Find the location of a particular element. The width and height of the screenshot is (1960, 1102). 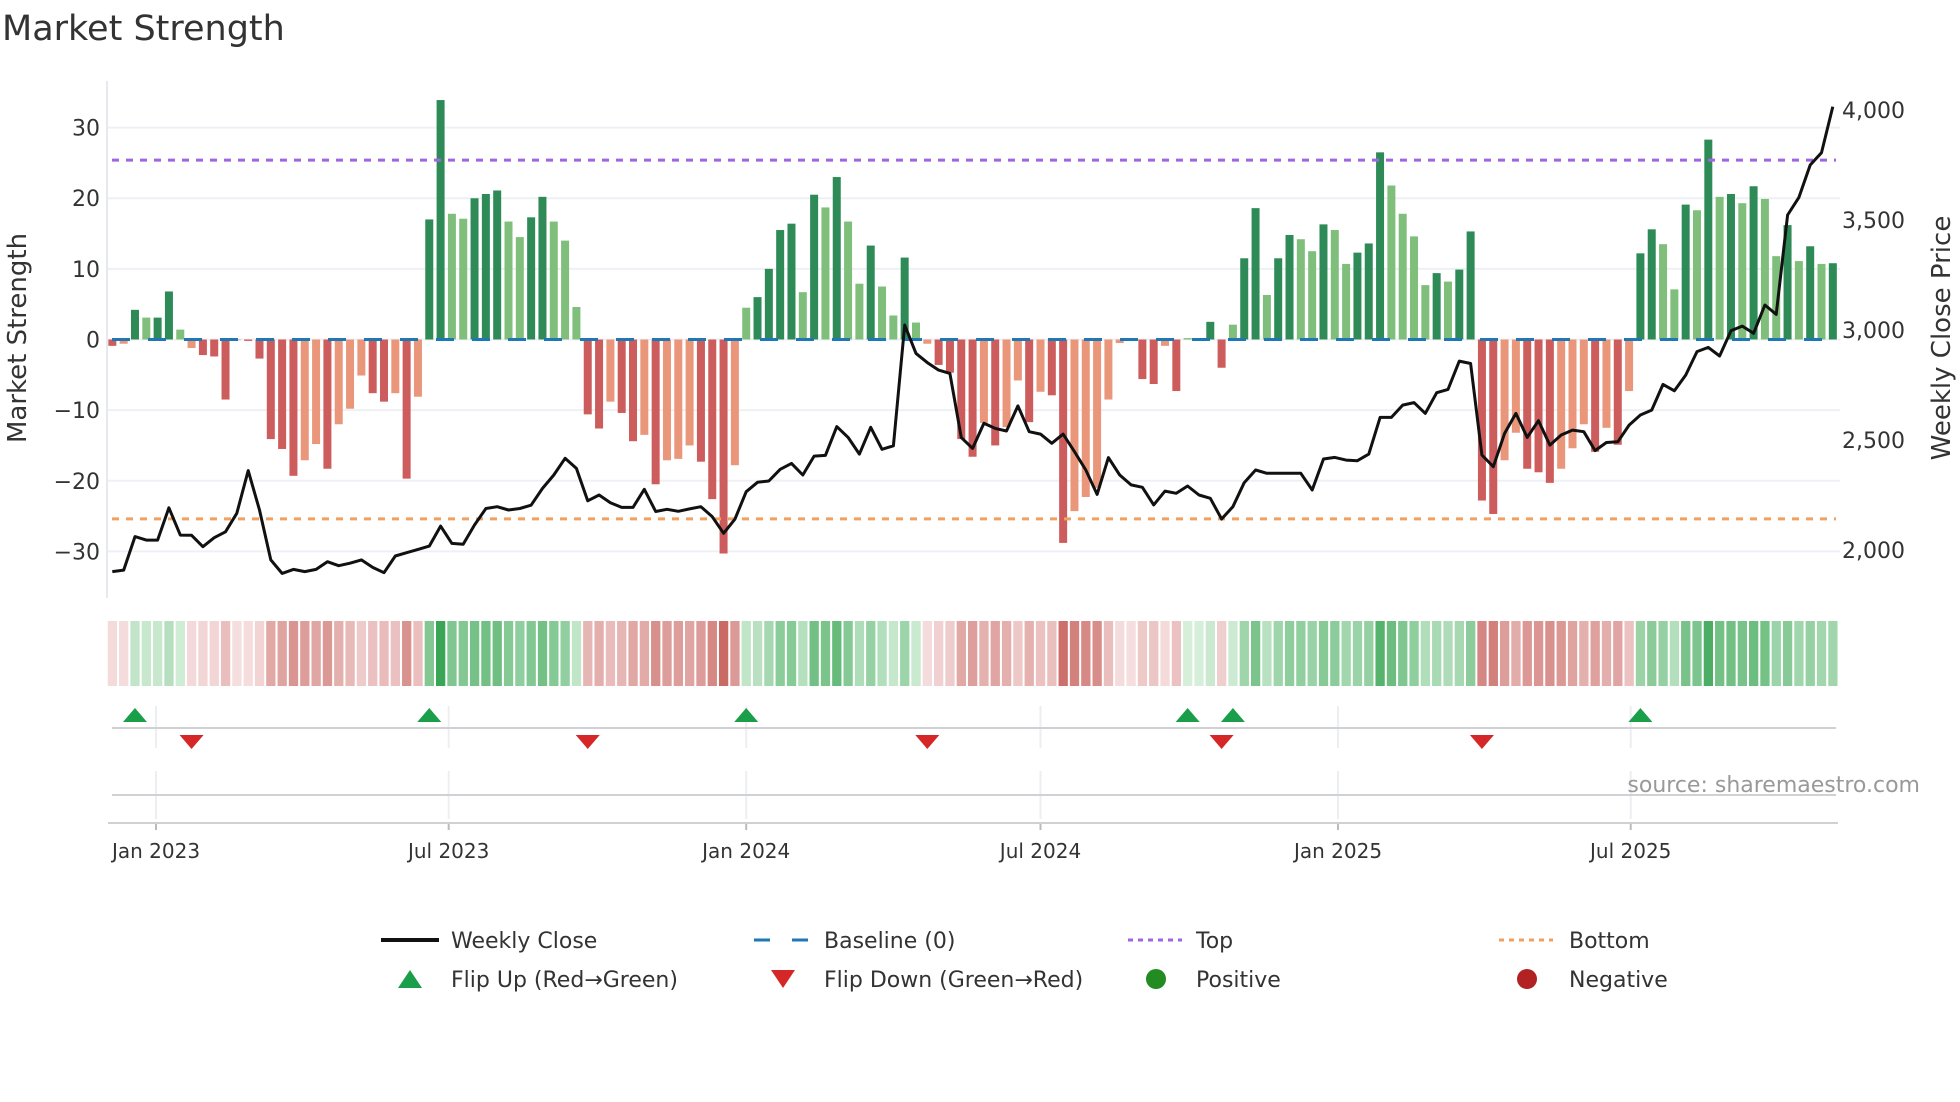

y-tick-label: 30 is located at coordinates (86, 129).